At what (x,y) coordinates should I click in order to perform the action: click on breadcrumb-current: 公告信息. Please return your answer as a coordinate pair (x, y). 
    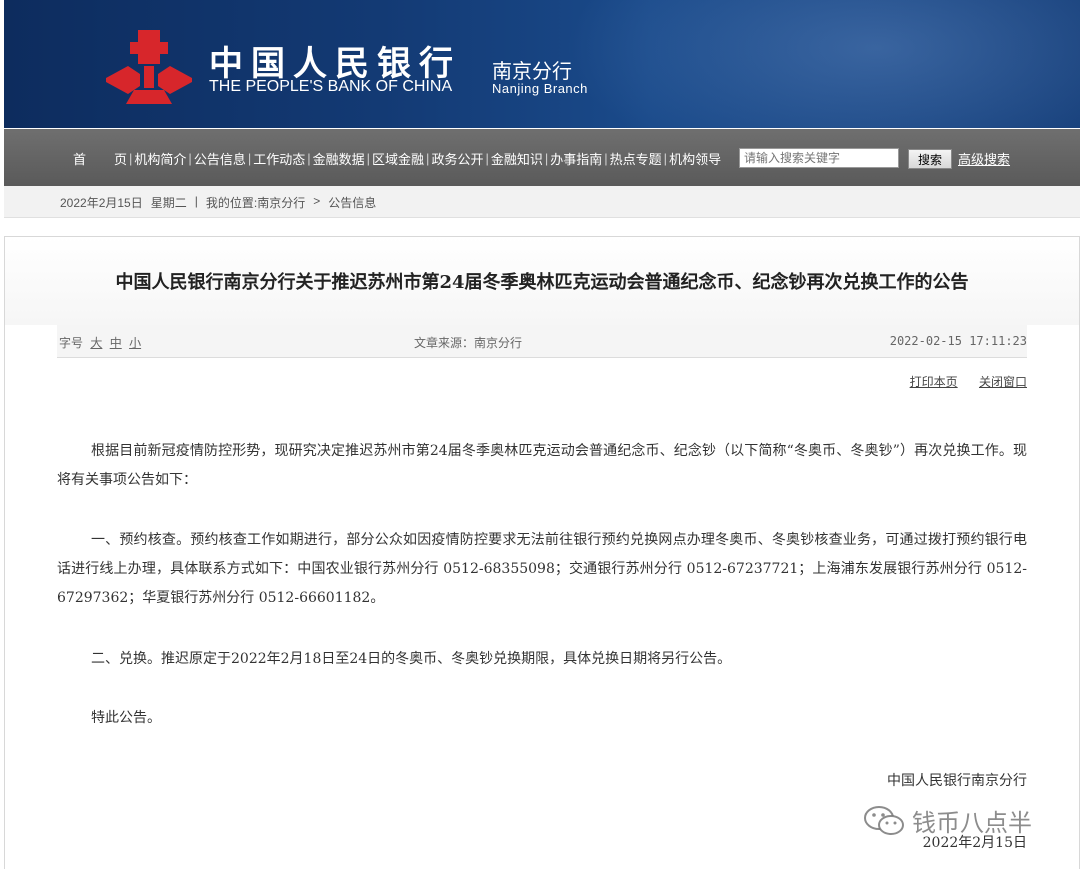
    Looking at the image, I should click on (352, 202).